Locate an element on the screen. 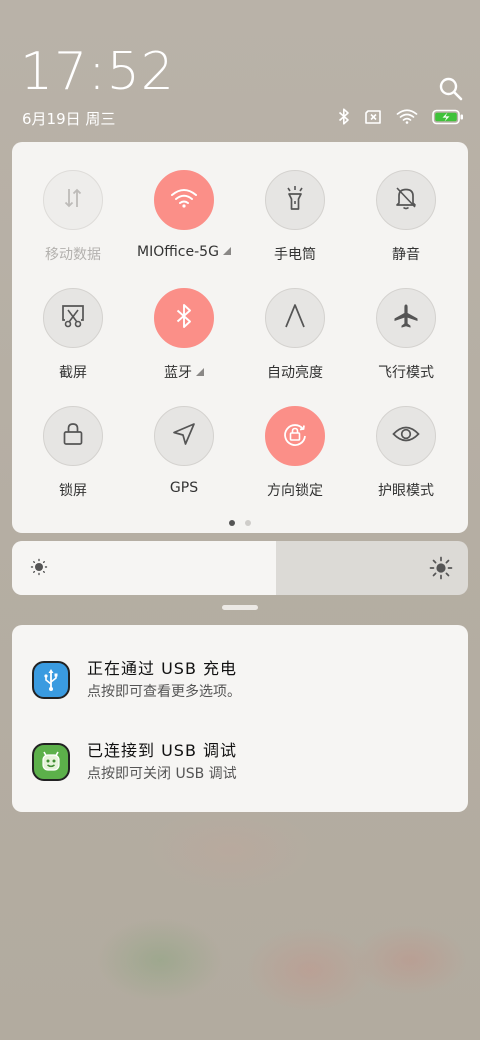 This screenshot has width=480, height=1040. tile-eye-care: 护眼模式 is located at coordinates (406, 453).